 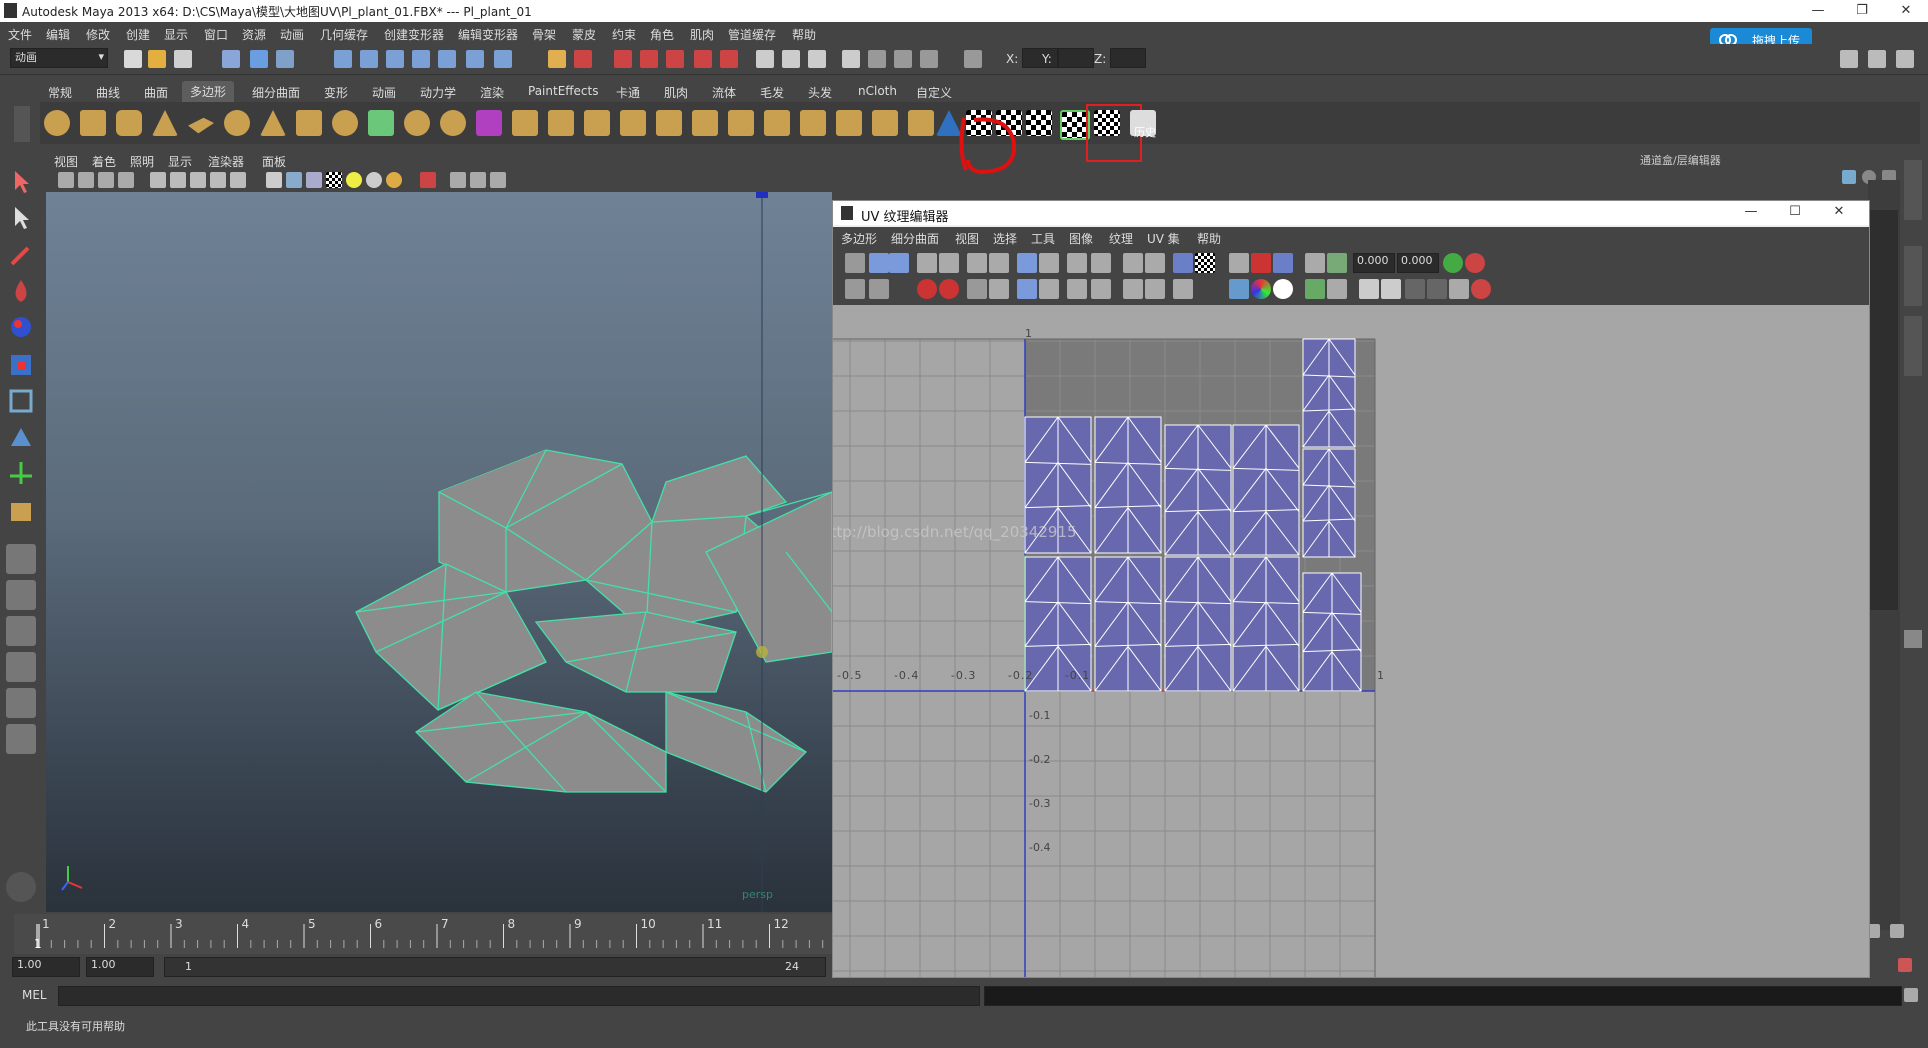 I want to click on offset-edge-icon, so click(x=705, y=123).